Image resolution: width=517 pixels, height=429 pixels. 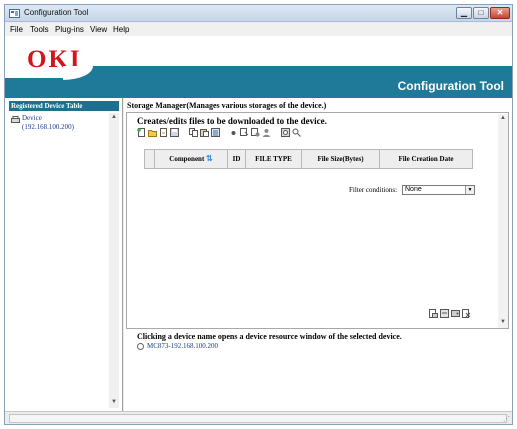 What do you see at coordinates (255, 132) in the screenshot?
I see `transfer-icon` at bounding box center [255, 132].